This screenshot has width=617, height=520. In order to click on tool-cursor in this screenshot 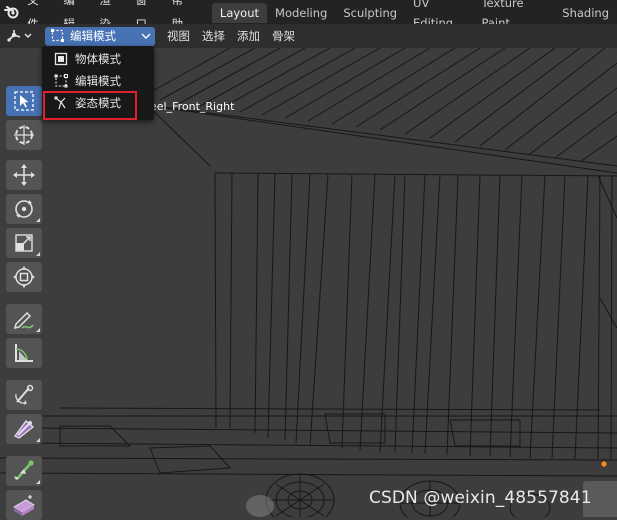, I will do `click(24, 135)`.